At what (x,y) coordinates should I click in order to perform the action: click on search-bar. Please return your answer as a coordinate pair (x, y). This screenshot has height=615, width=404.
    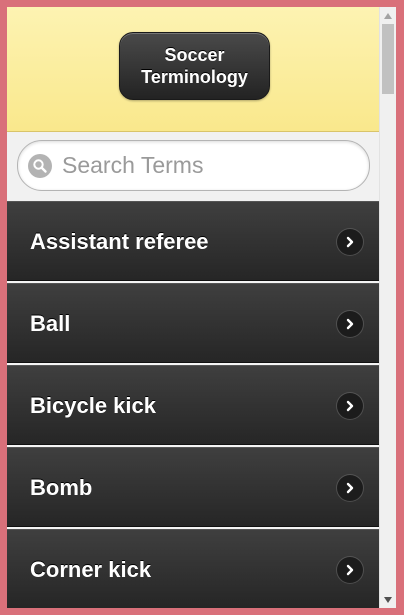
    Looking at the image, I should click on (193, 166).